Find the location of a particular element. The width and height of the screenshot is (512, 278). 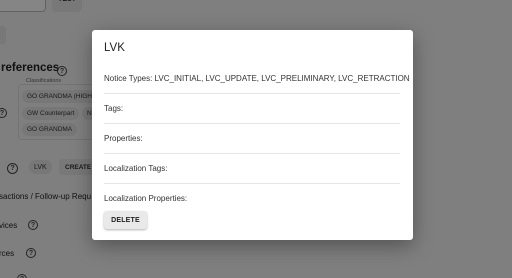

localization-properties-row: Localization Properties: is located at coordinates (146, 198).